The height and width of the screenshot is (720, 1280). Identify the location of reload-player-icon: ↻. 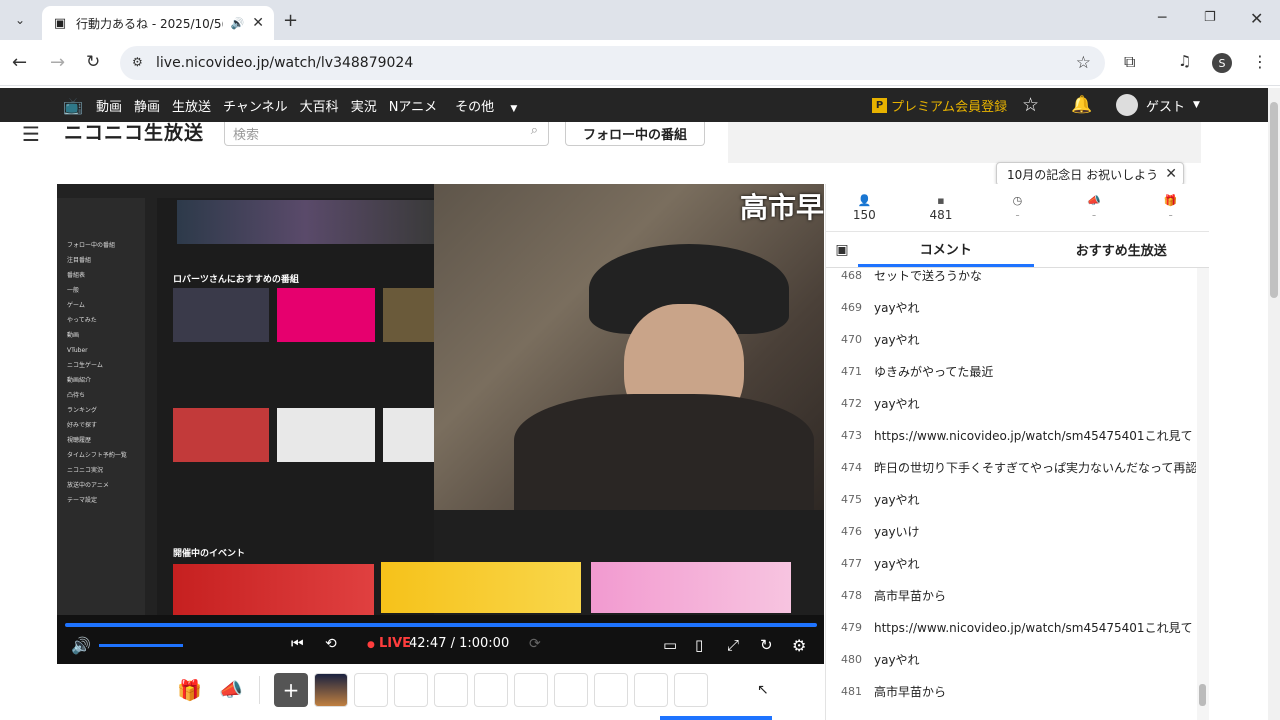
(766, 645).